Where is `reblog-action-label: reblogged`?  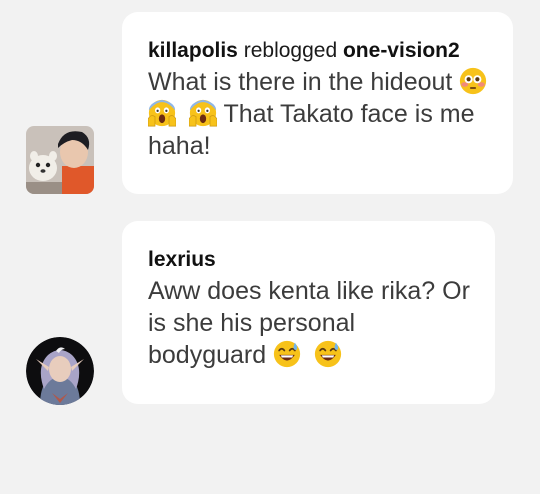 reblog-action-label: reblogged is located at coordinates (290, 50).